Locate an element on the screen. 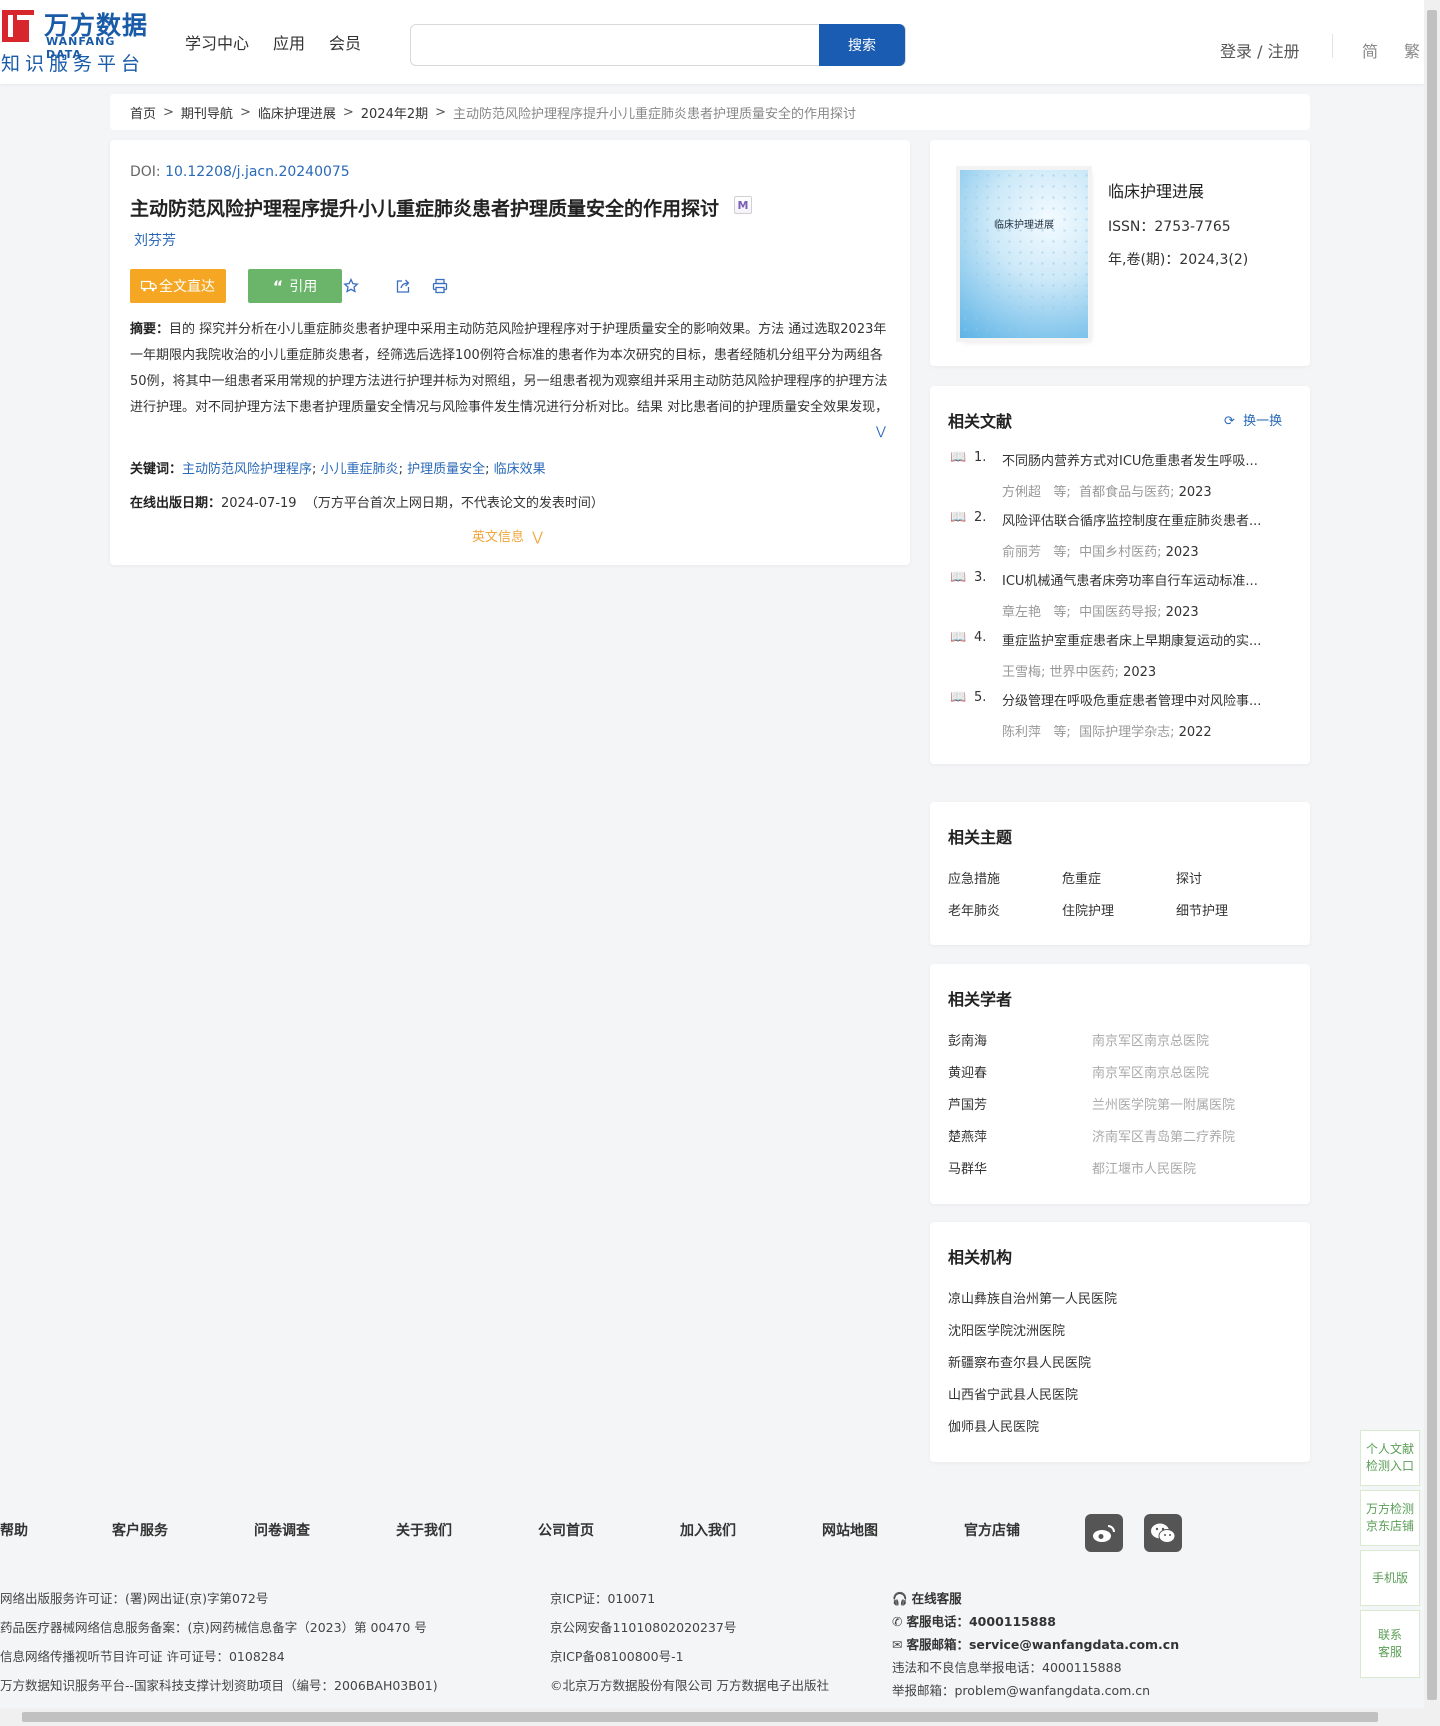 This screenshot has height=1726, width=1440. related-item-source: 首都食品与医药 is located at coordinates (1124, 492).